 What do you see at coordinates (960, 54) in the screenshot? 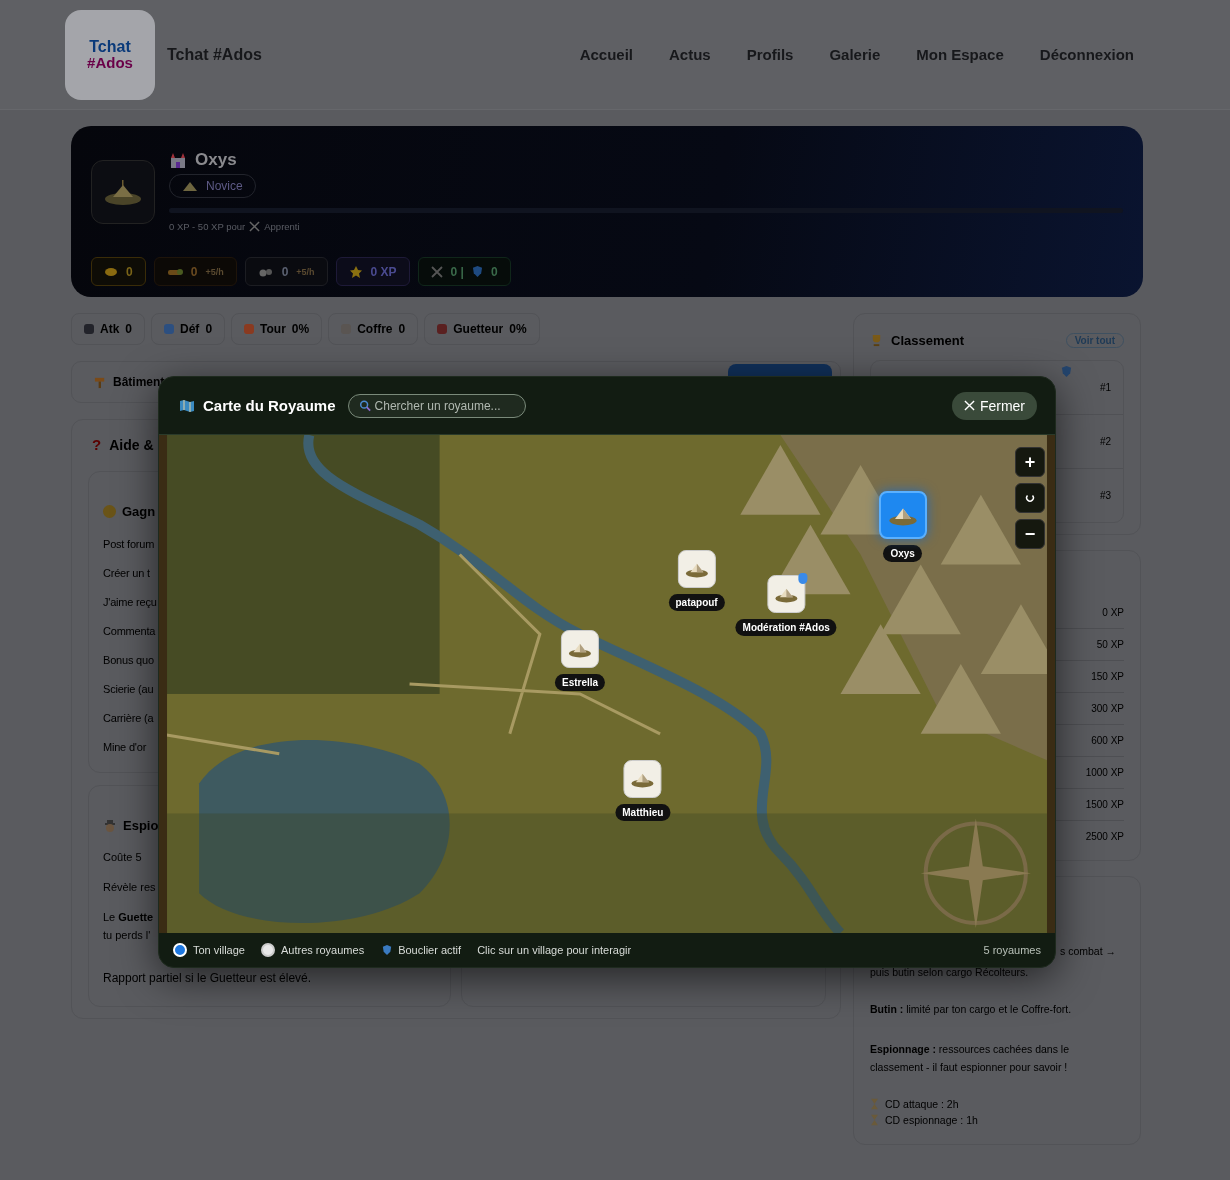
I see `nav-link: Mon Espace` at bounding box center [960, 54].